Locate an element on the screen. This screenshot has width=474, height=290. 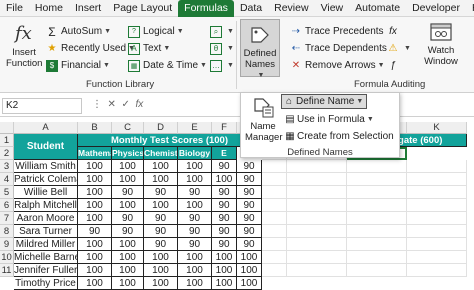
row-header-5: 5 is located at coordinates (7, 192).